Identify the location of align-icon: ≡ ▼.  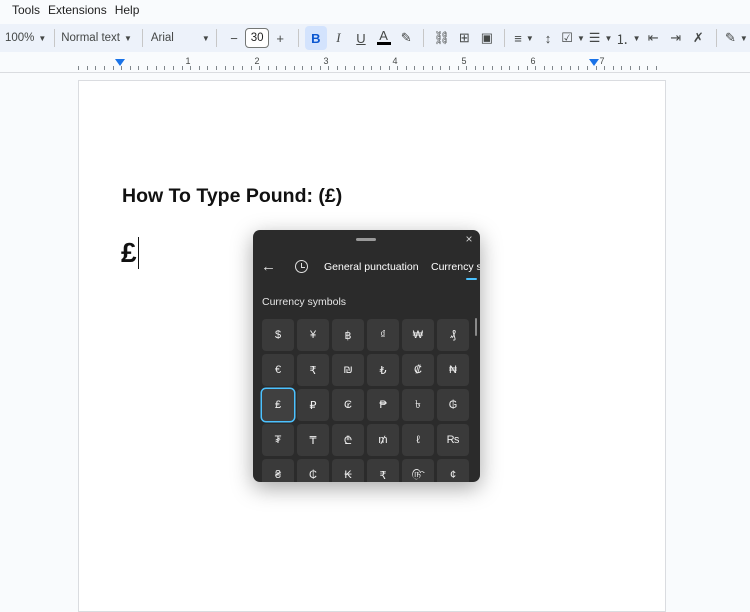
(524, 38).